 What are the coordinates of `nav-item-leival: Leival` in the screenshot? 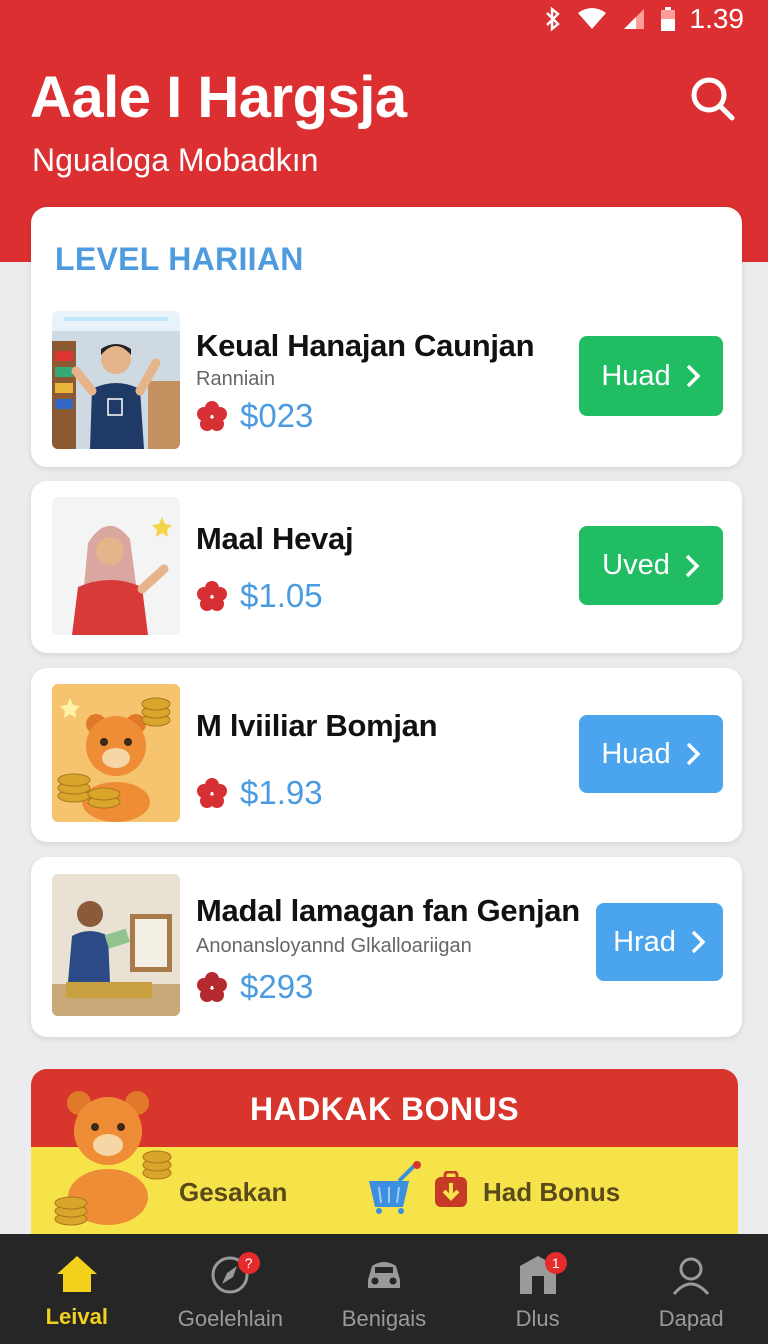 It's located at (77, 1289).